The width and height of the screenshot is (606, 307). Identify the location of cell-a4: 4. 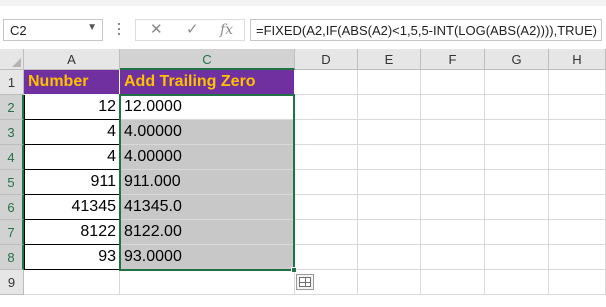
(72, 157).